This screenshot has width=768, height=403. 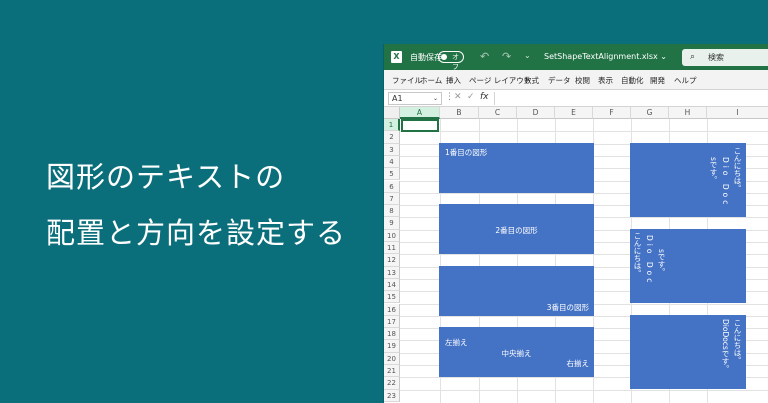 I want to click on shape-4-left-text: 左揃え, so click(x=456, y=342).